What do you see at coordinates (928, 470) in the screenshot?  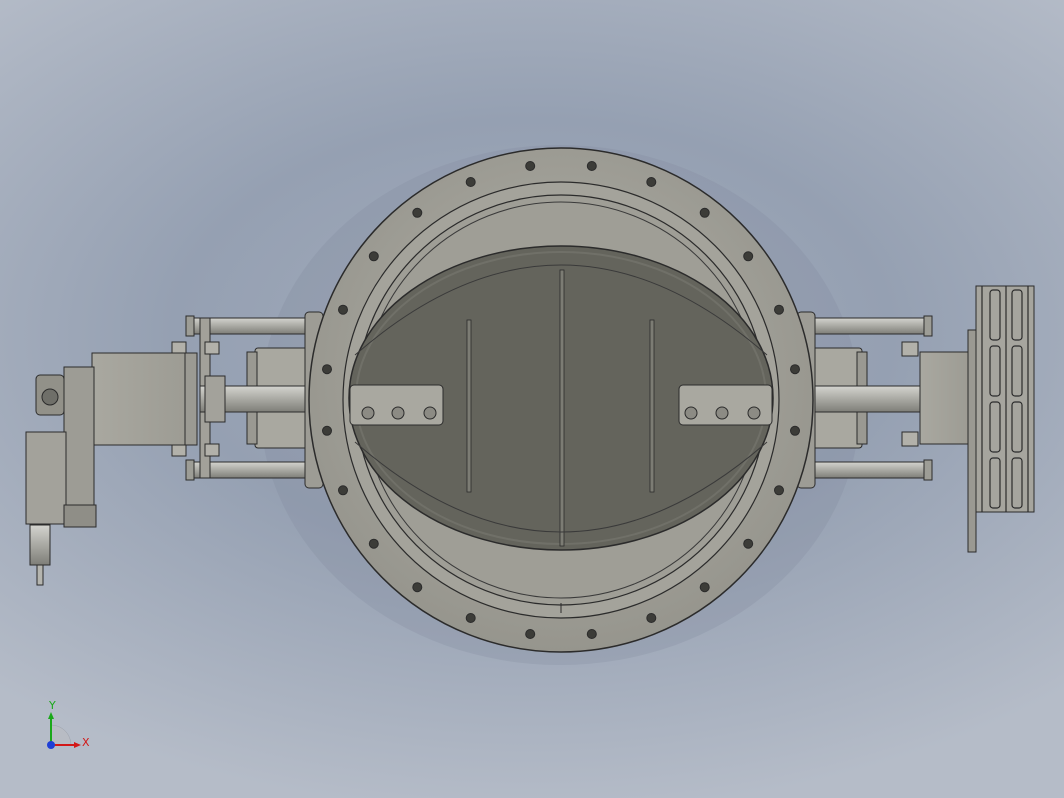 I see `right-rod-end-bottom` at bounding box center [928, 470].